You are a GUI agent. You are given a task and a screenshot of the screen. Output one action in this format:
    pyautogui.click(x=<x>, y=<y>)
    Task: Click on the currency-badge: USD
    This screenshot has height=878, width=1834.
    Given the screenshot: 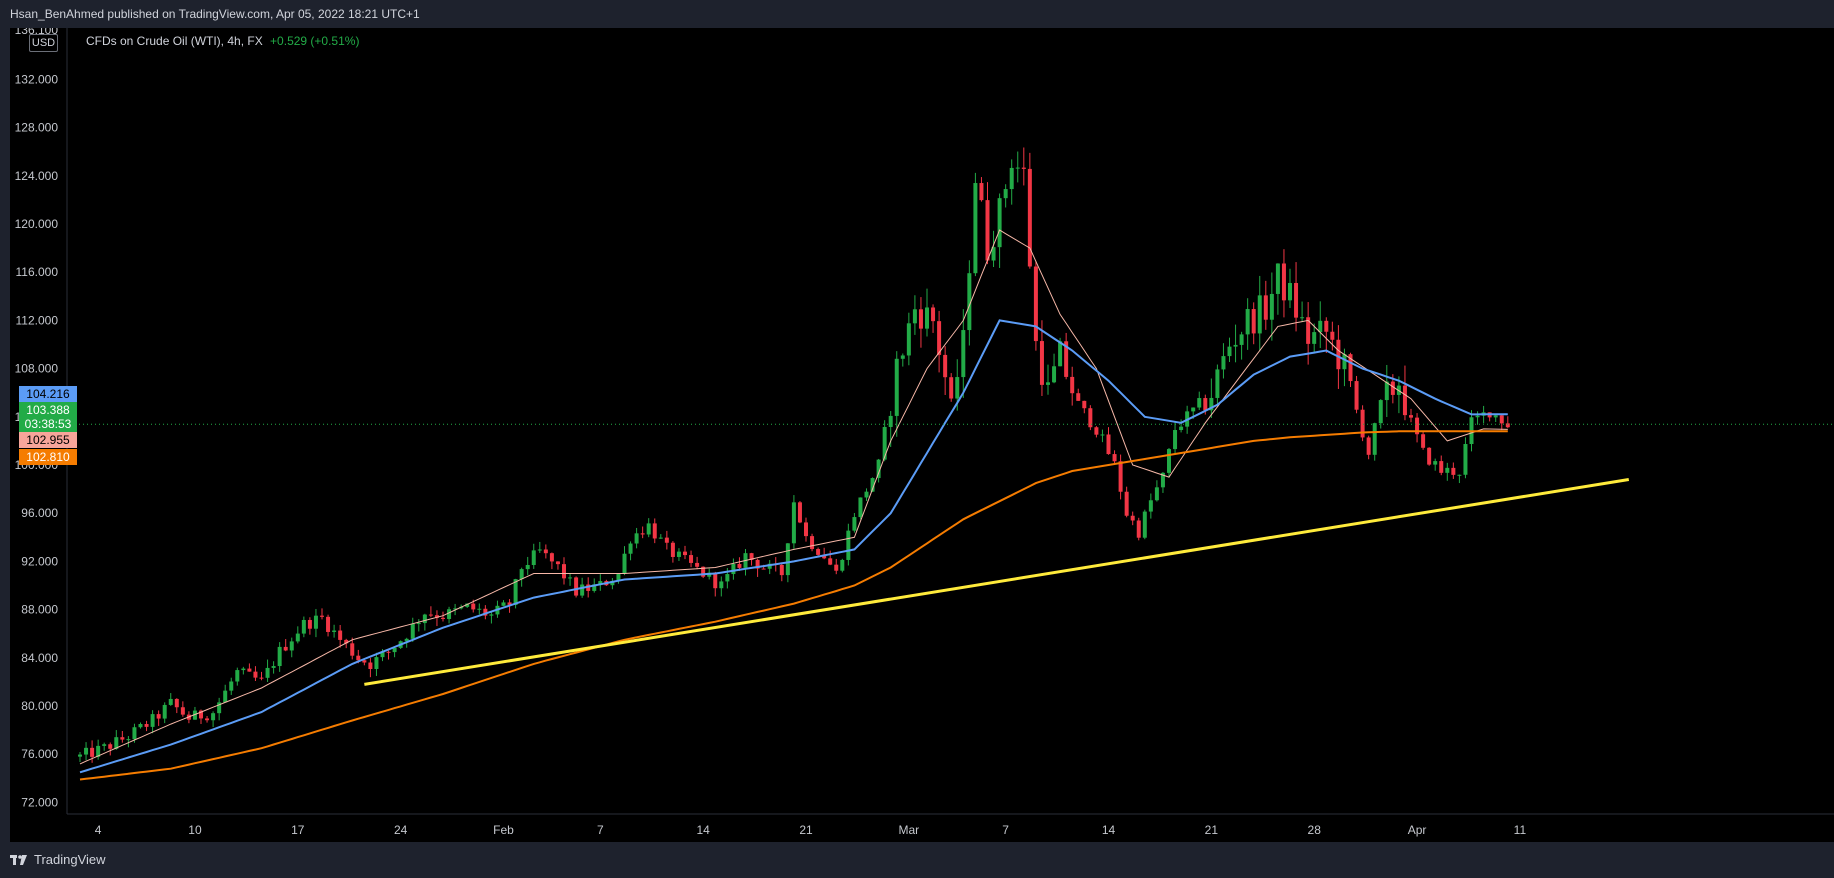 What is the action you would take?
    pyautogui.click(x=43, y=43)
    